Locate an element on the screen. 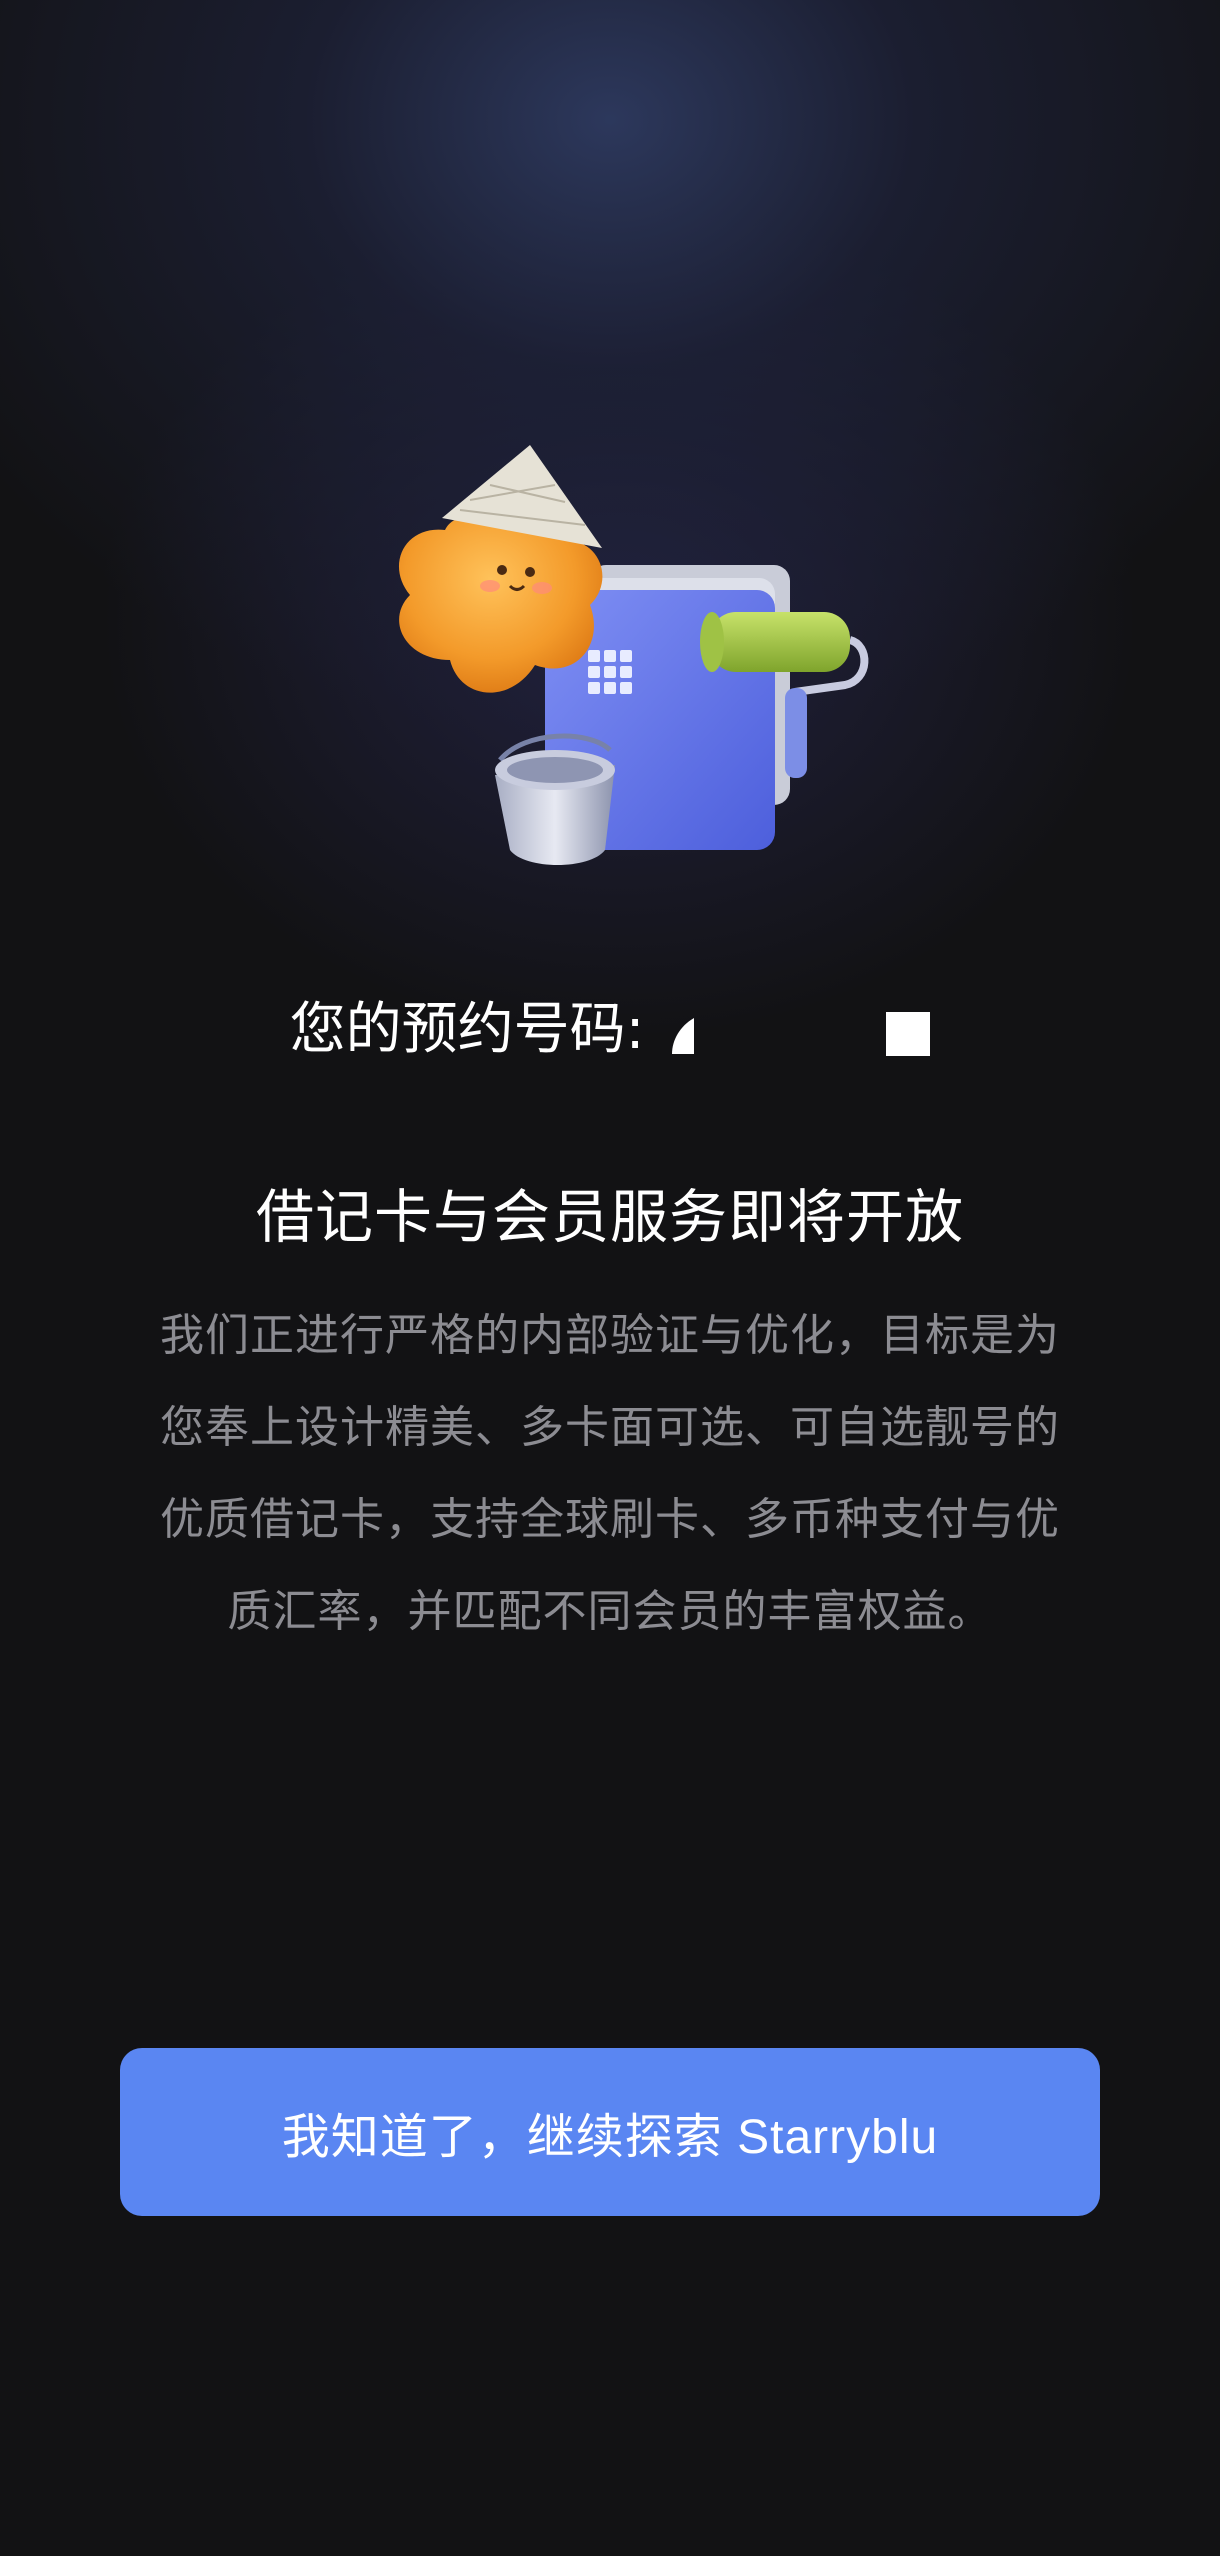  reservation-label: 您的预约号码: is located at coordinates (467, 1029).